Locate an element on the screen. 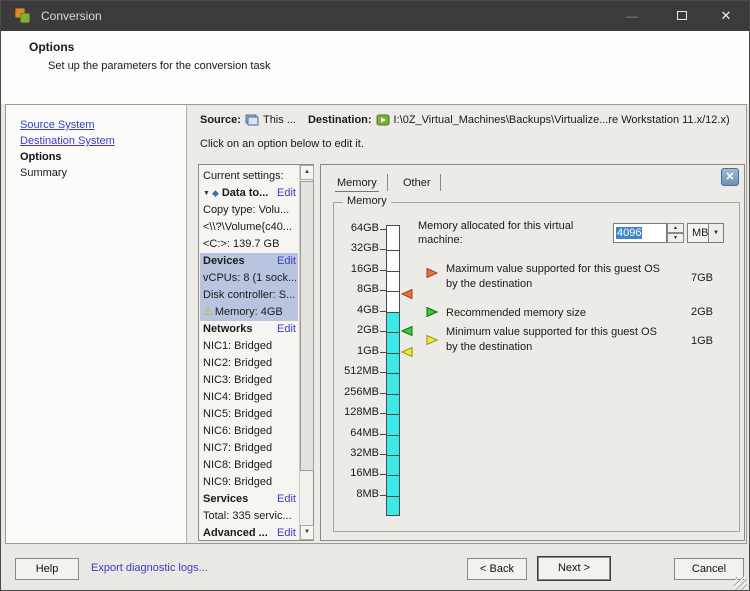  settings-row-networks: Networks Edit is located at coordinates (249, 329).